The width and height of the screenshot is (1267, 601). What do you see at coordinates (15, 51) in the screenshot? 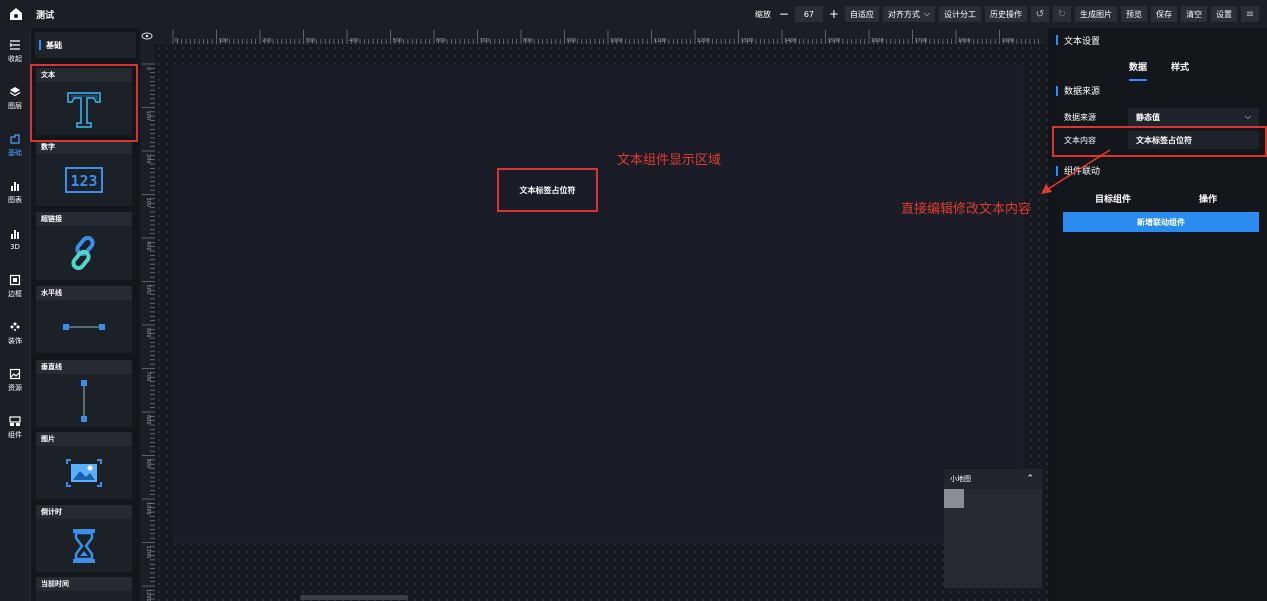
I see `nav-item-collapse: 收起` at bounding box center [15, 51].